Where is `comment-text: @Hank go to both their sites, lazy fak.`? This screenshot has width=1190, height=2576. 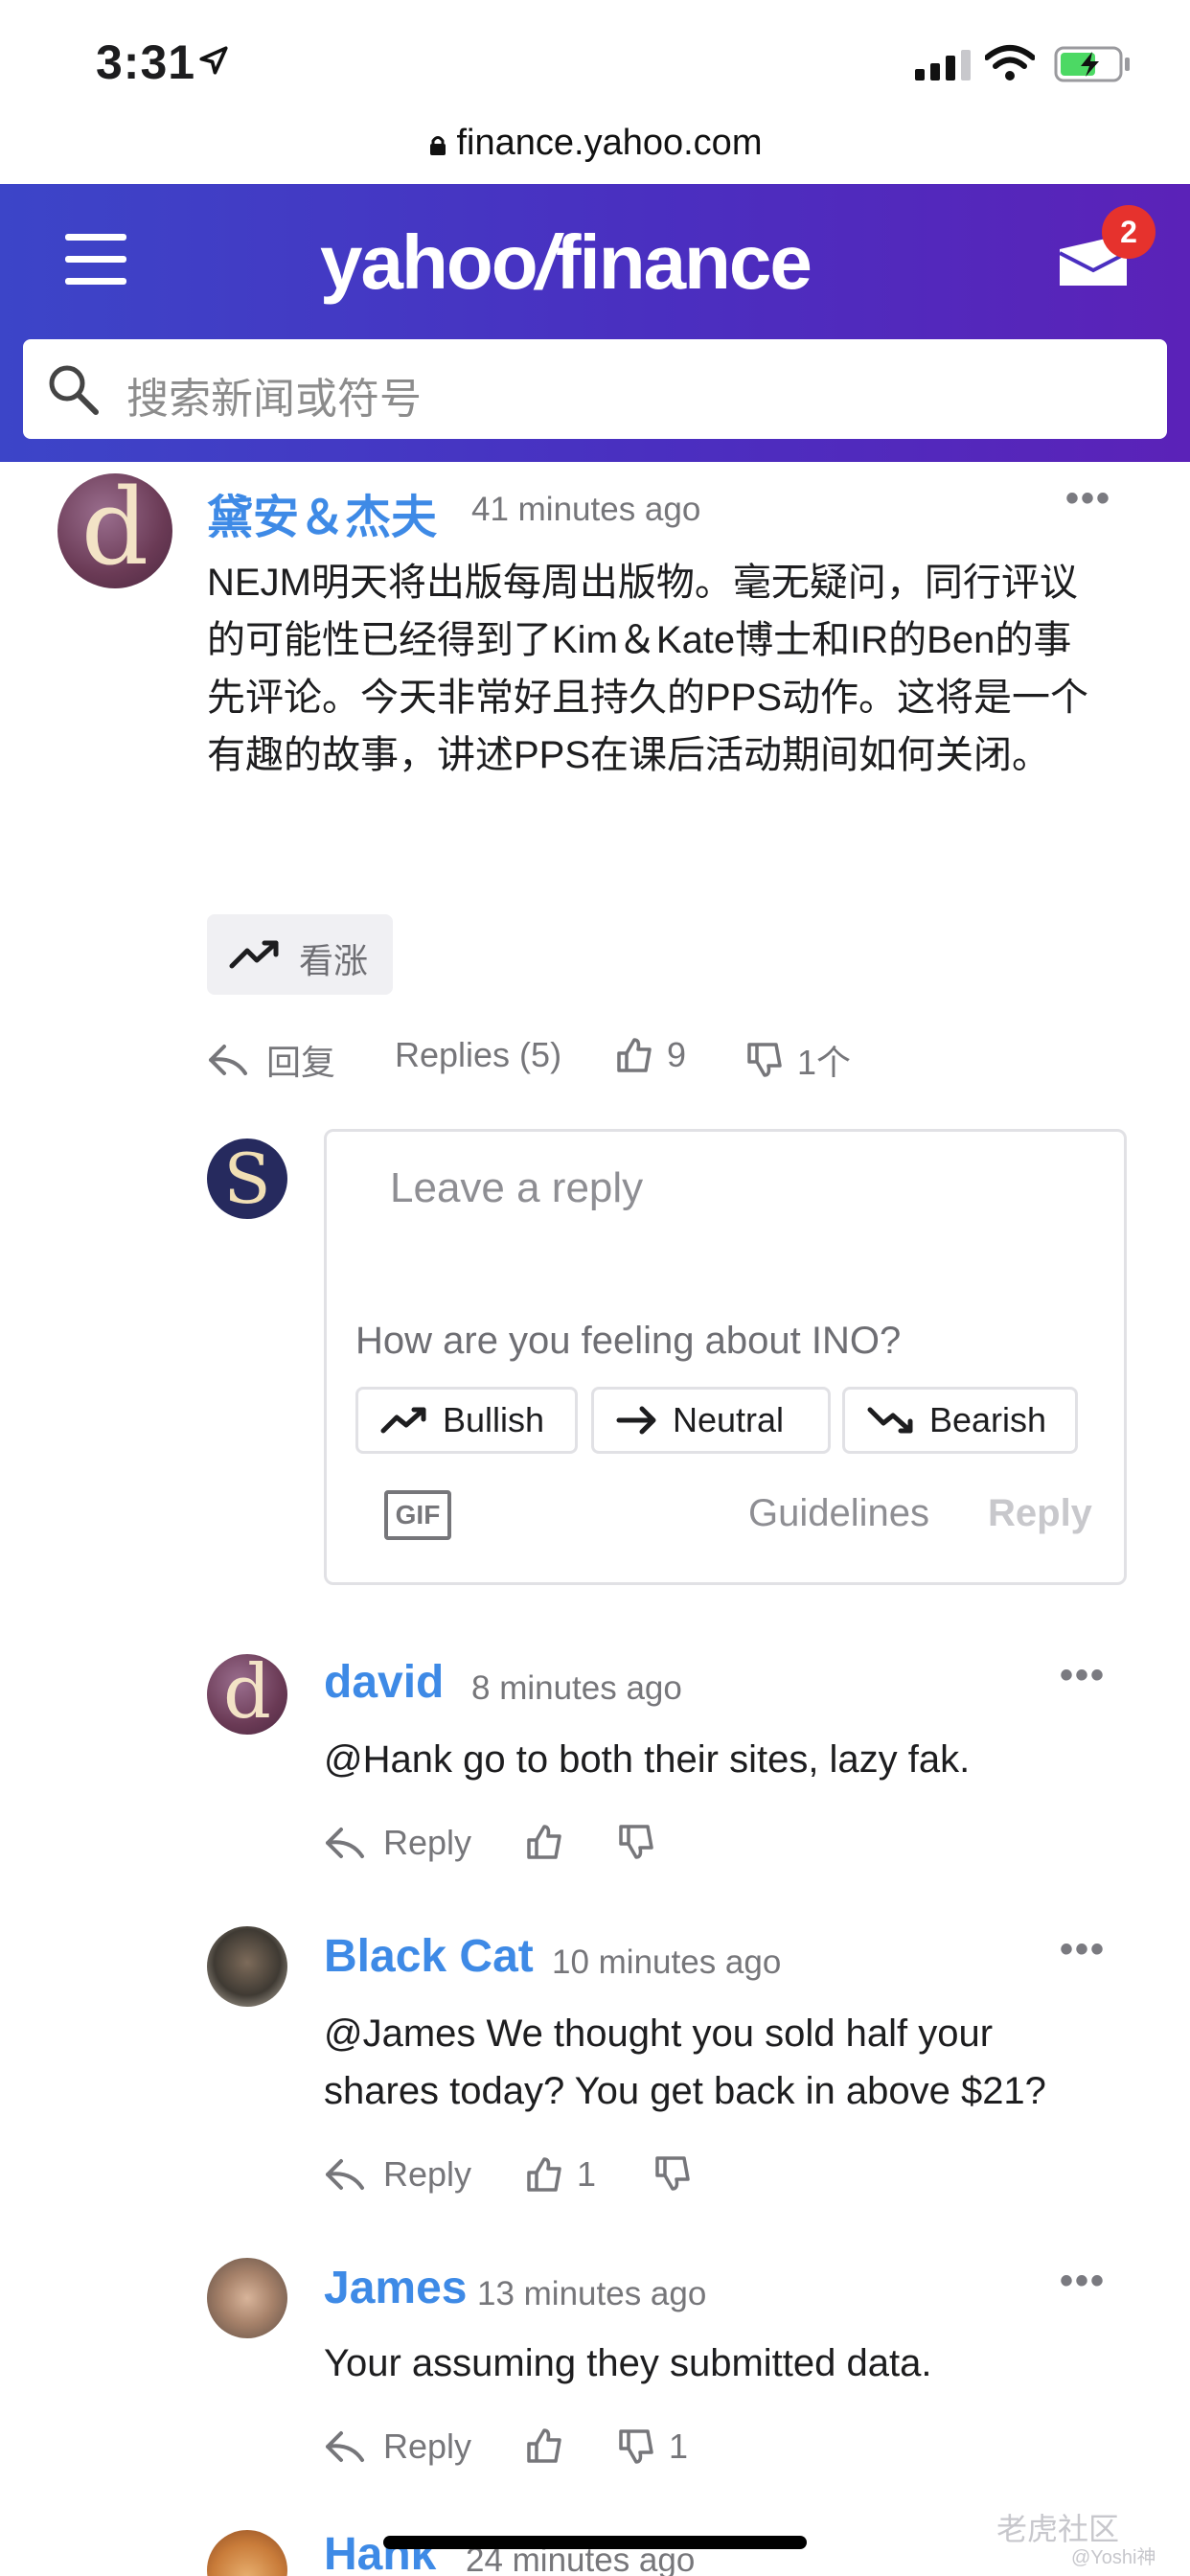
comment-text: @Hank go to both their sites, lazy fak. is located at coordinates (648, 1759).